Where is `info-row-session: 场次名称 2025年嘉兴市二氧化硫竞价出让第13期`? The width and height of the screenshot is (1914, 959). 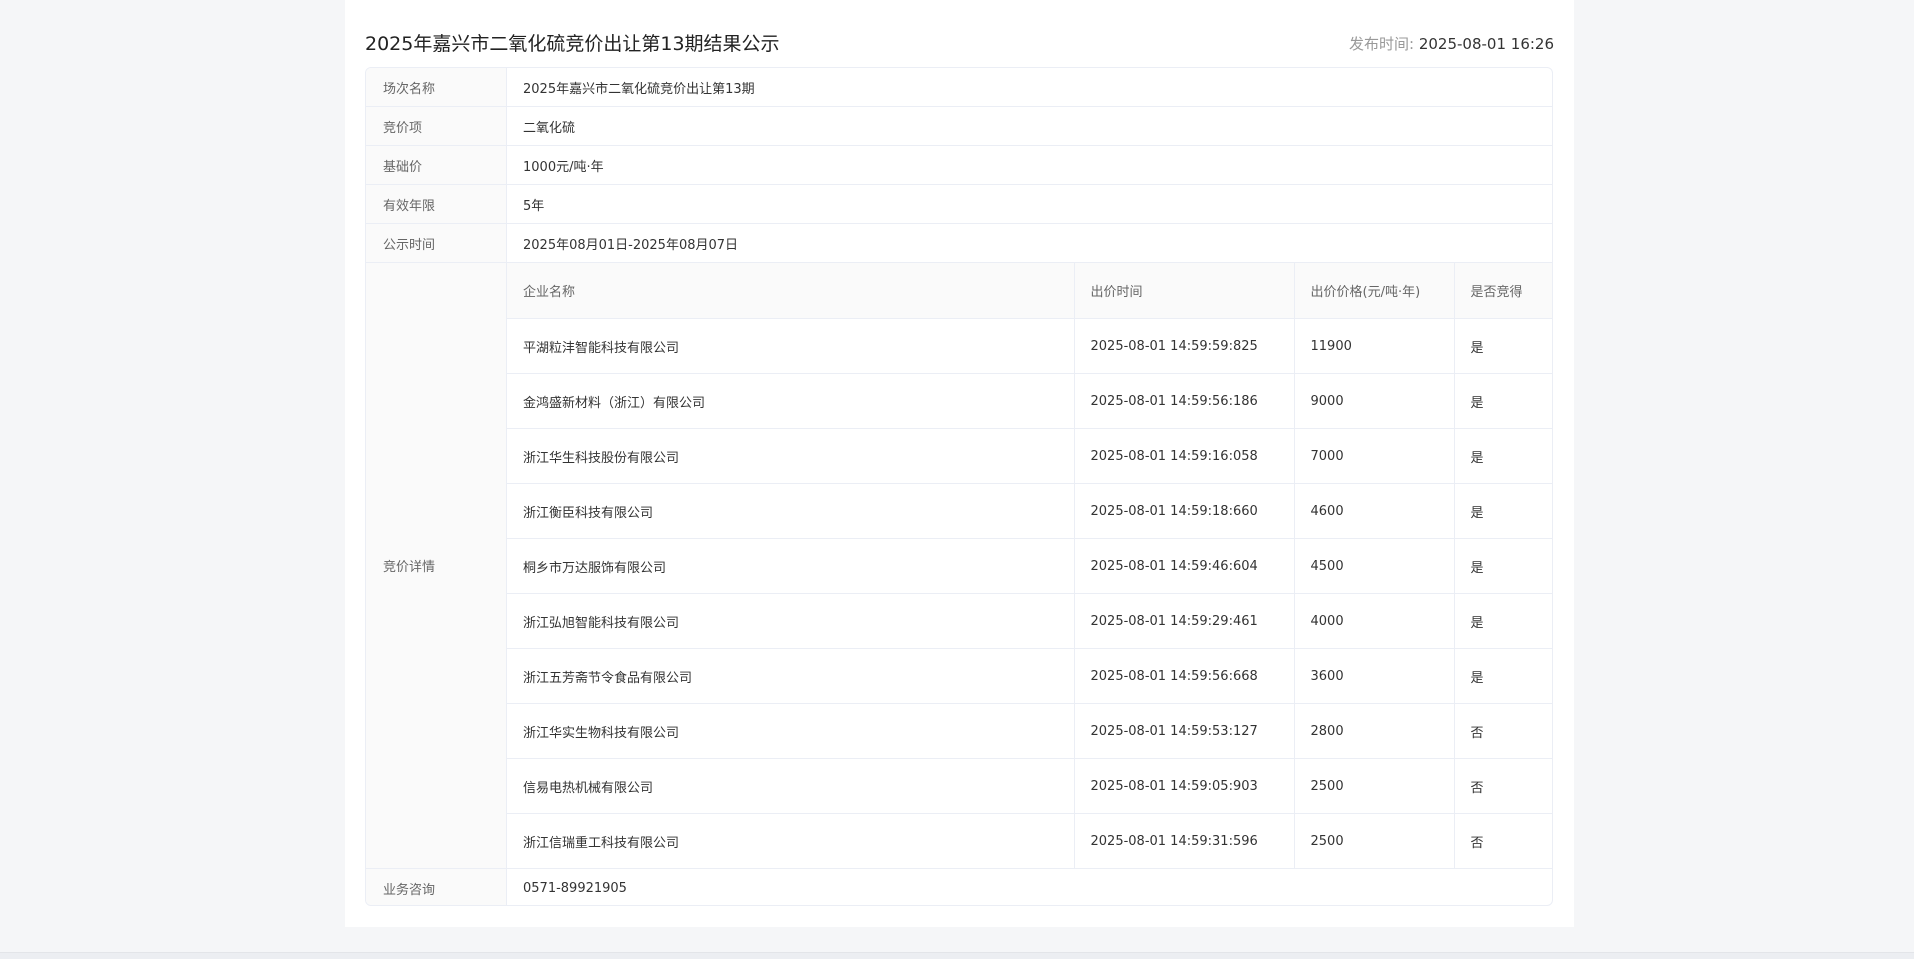
info-row-session: 场次名称 2025年嘉兴市二氧化硫竞价出让第13期 is located at coordinates (959, 87).